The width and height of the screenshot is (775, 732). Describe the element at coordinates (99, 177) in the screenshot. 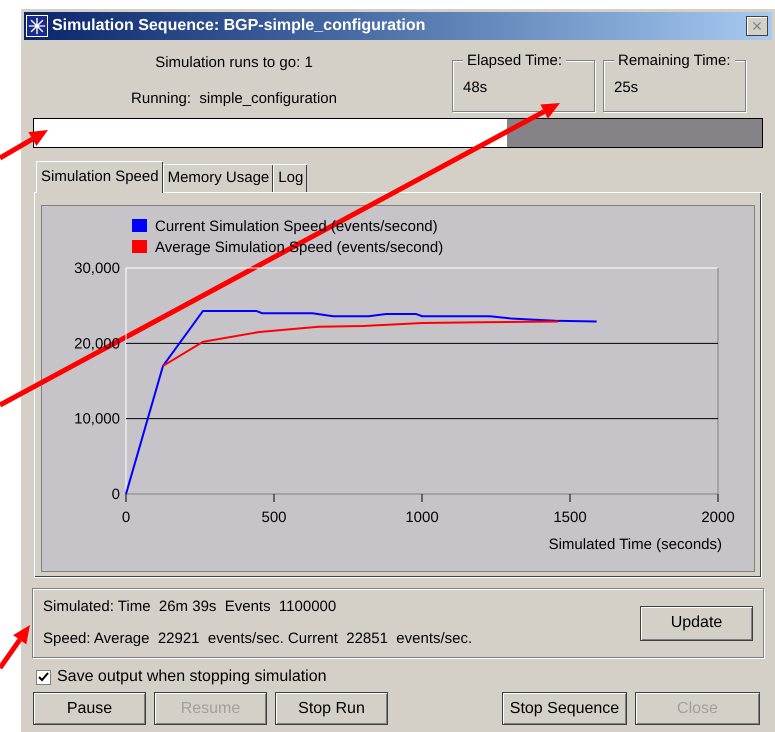

I see `tab: Simulation Speed` at that location.